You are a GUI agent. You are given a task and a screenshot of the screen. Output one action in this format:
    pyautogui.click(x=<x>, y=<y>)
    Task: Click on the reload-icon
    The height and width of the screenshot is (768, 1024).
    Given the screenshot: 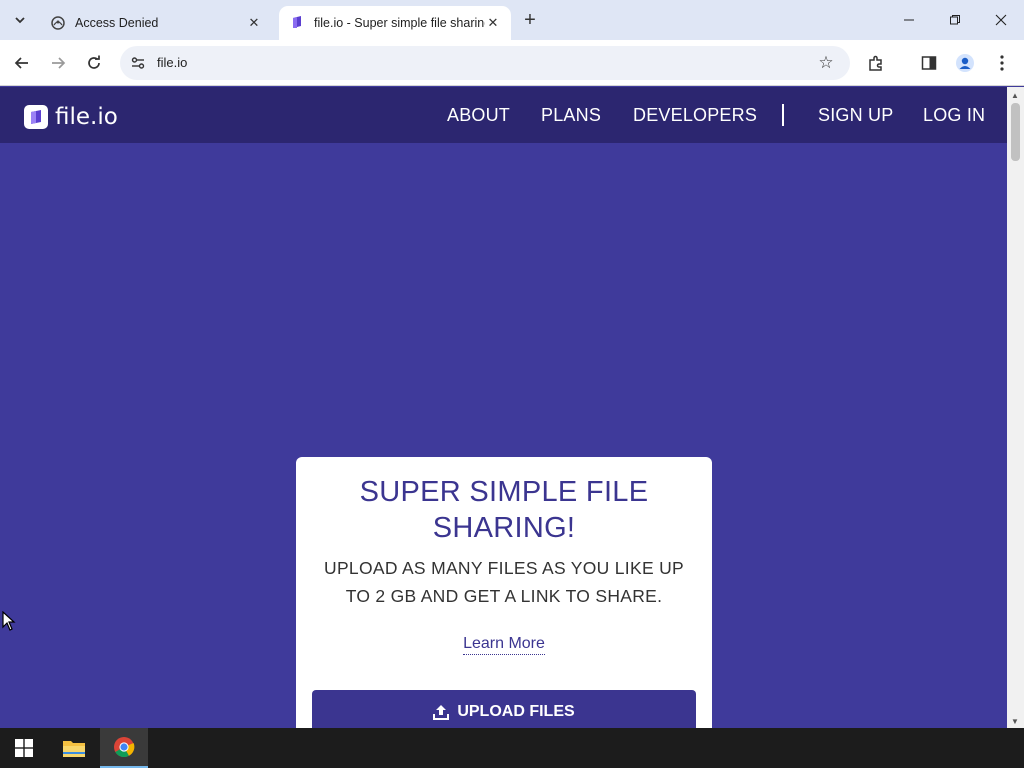 What is the action you would take?
    pyautogui.click(x=94, y=62)
    